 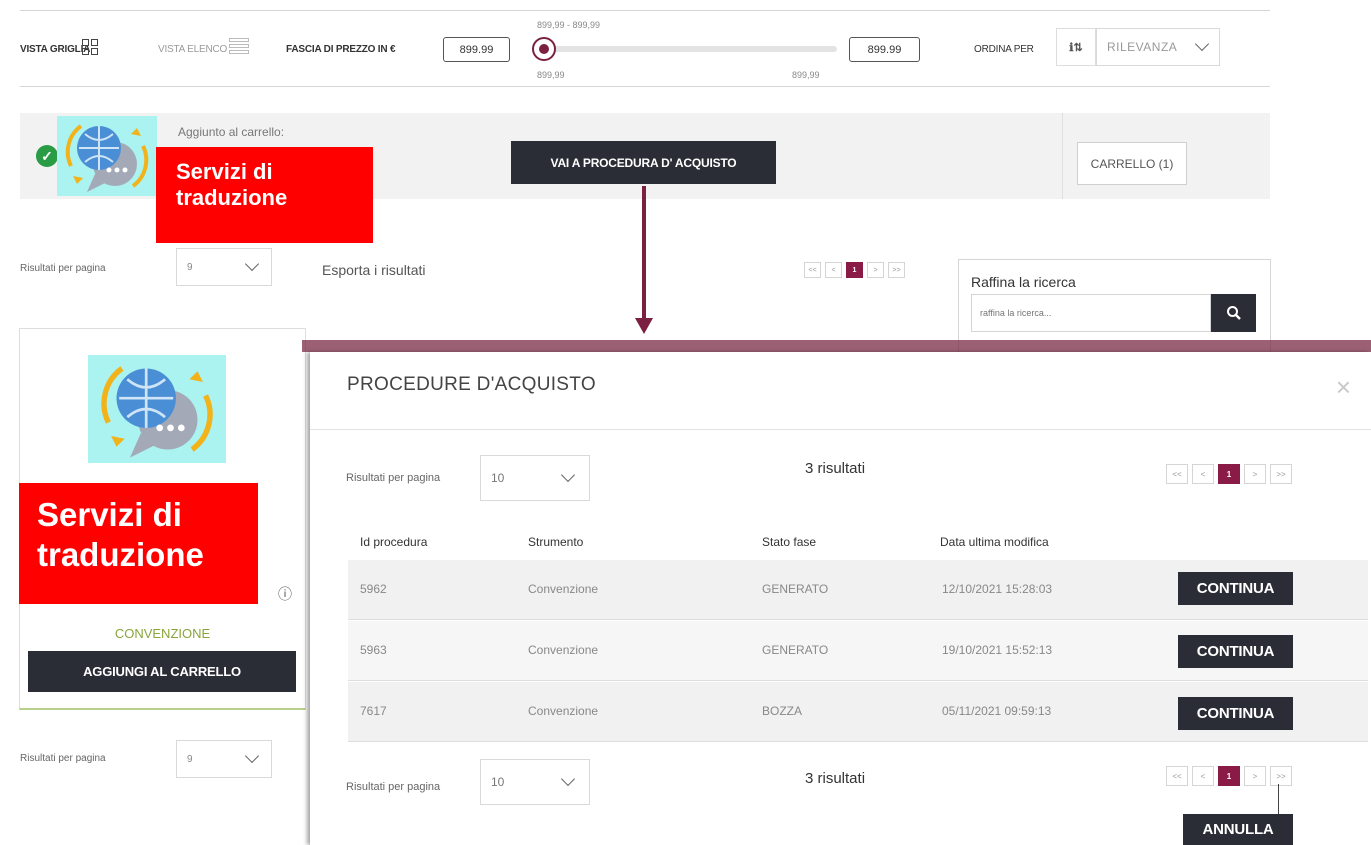 What do you see at coordinates (498, 782) in the screenshot?
I see `modal-bottom-per-page-value: 10` at bounding box center [498, 782].